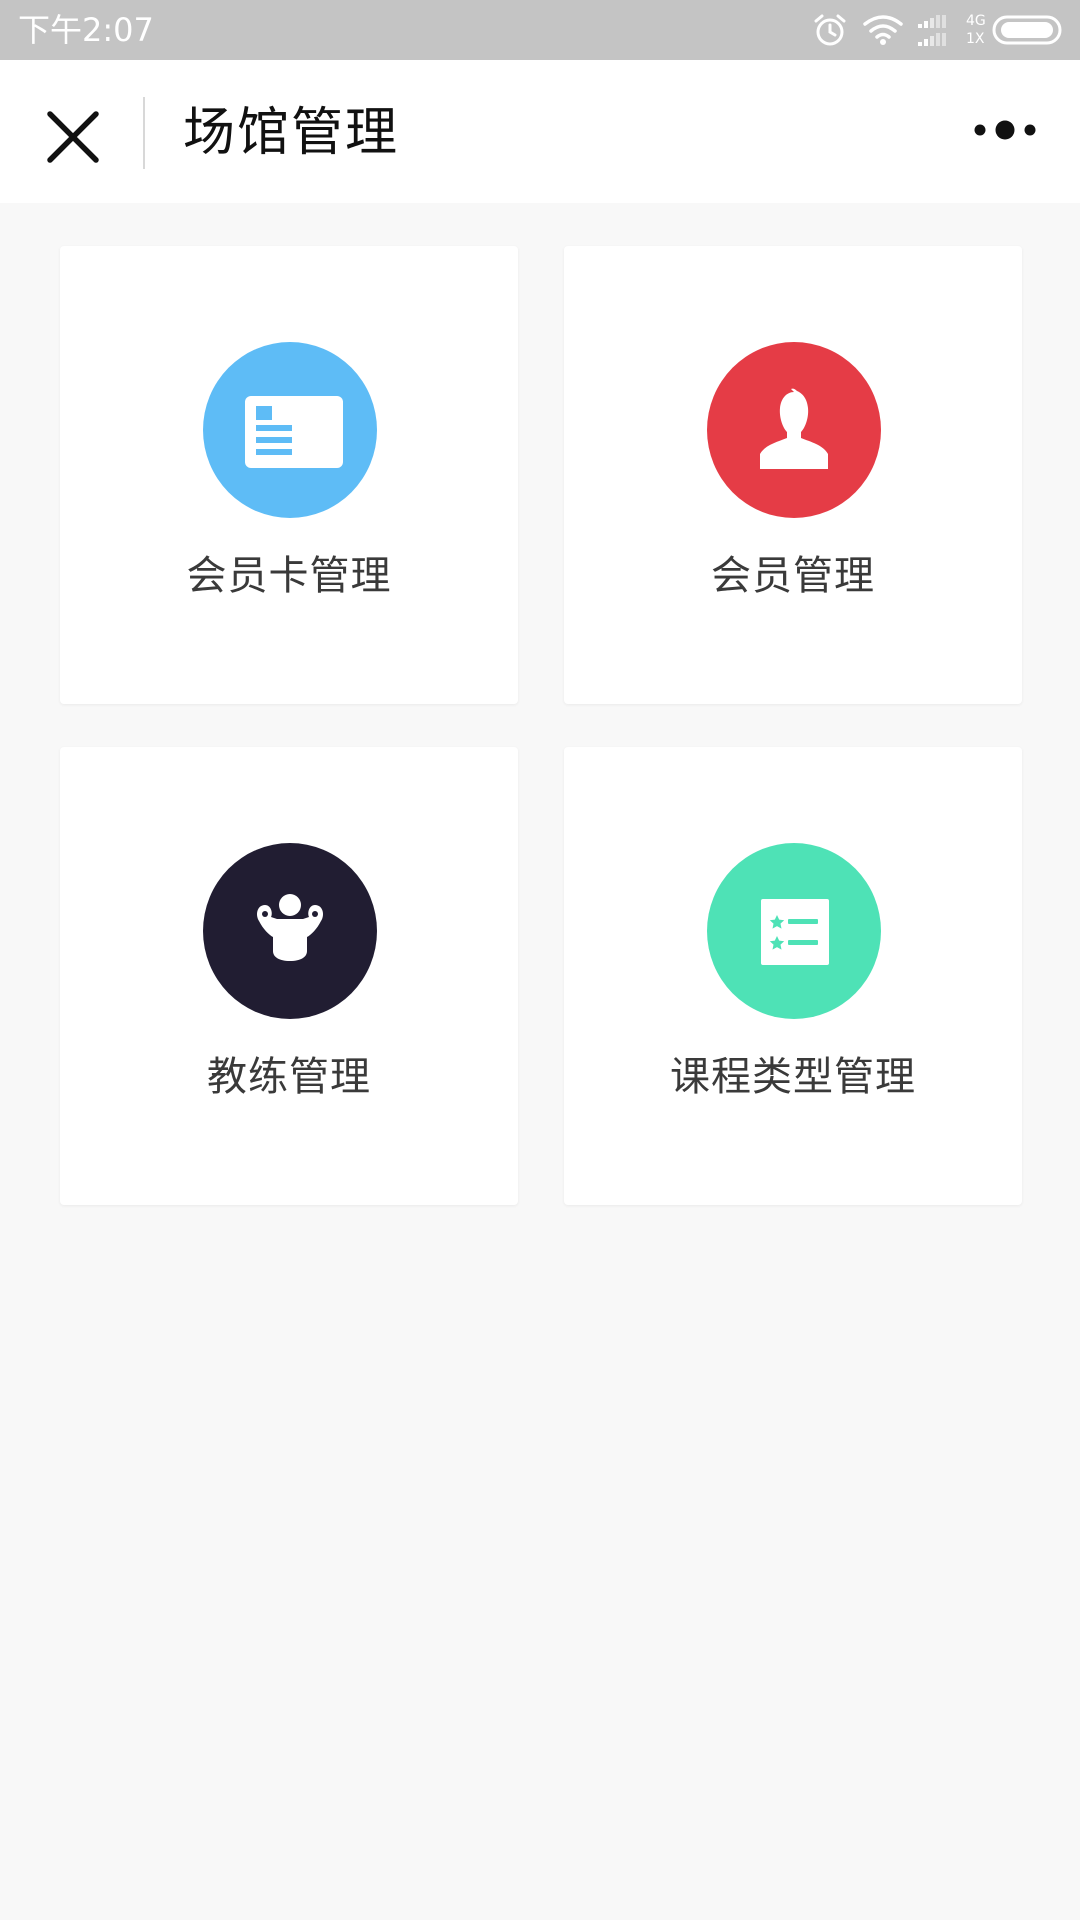 Image resolution: width=1080 pixels, height=1920 pixels. What do you see at coordinates (289, 1077) in the screenshot?
I see `card-label: 教练管理` at bounding box center [289, 1077].